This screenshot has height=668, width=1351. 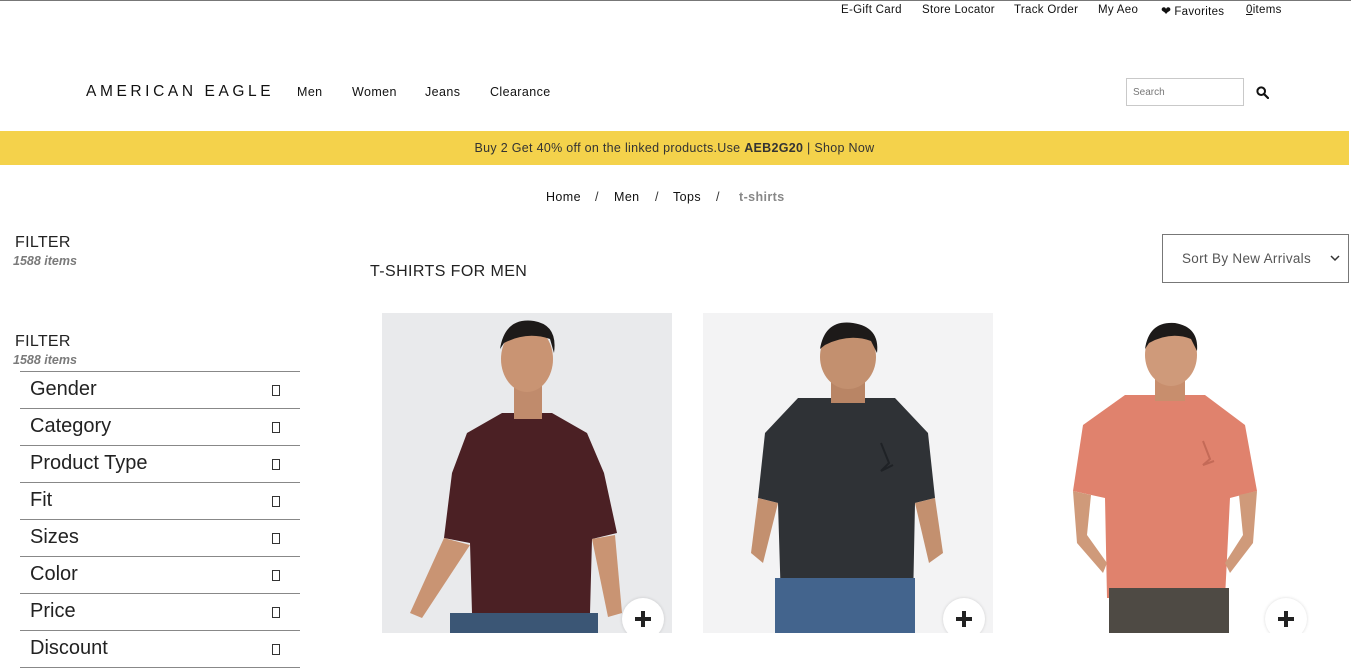 What do you see at coordinates (675, 0) in the screenshot?
I see `top-border` at bounding box center [675, 0].